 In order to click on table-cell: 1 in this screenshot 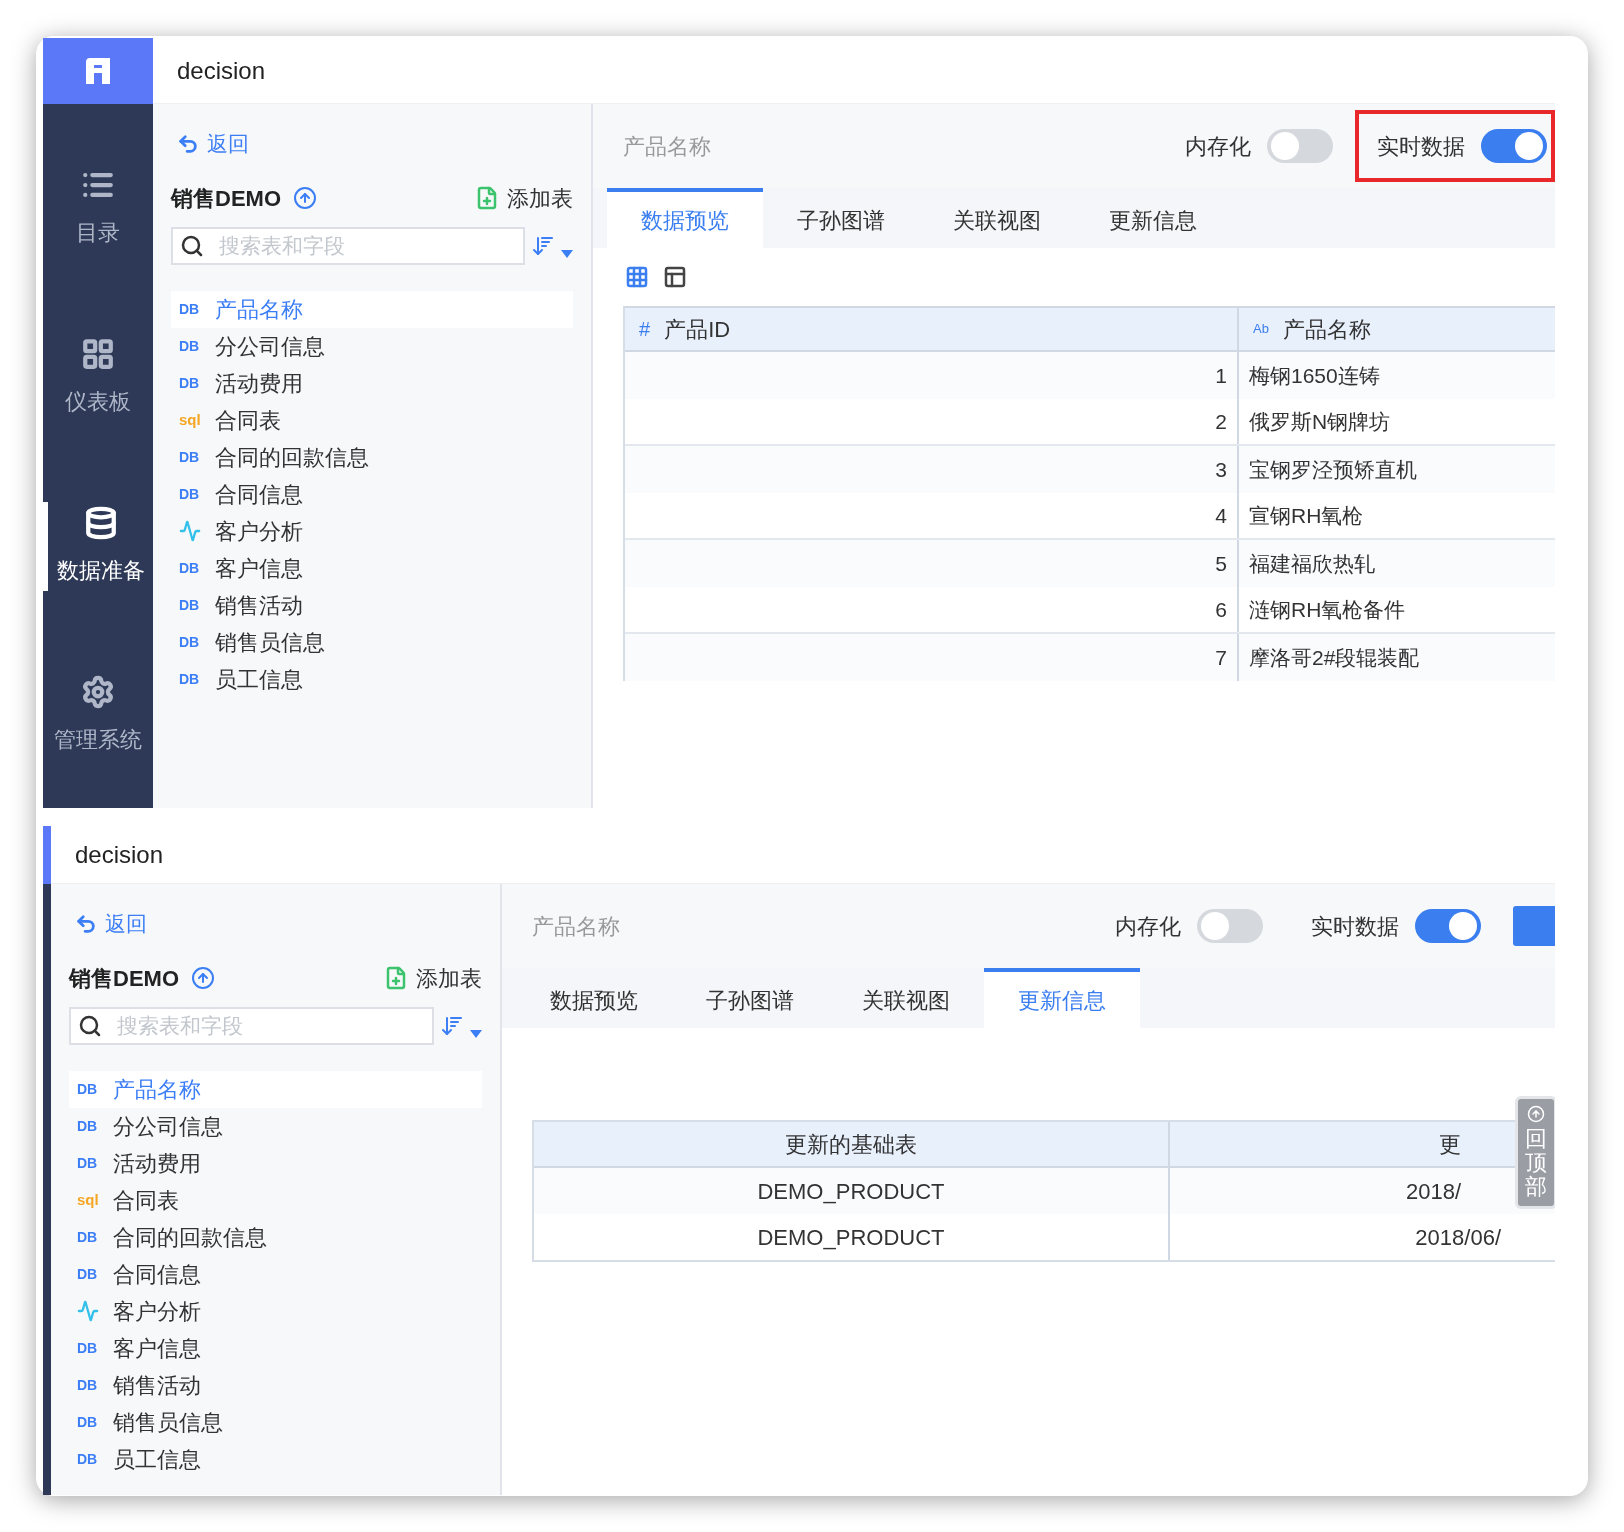, I will do `click(932, 375)`.